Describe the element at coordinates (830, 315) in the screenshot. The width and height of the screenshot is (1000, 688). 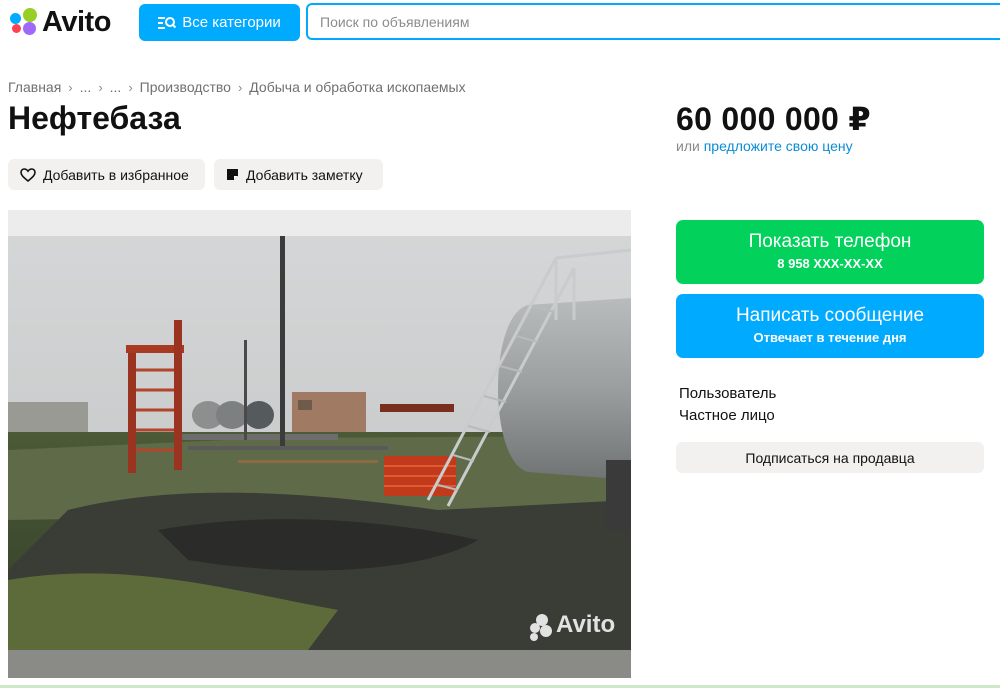
I see `write-message-label: Написать сообщение` at that location.